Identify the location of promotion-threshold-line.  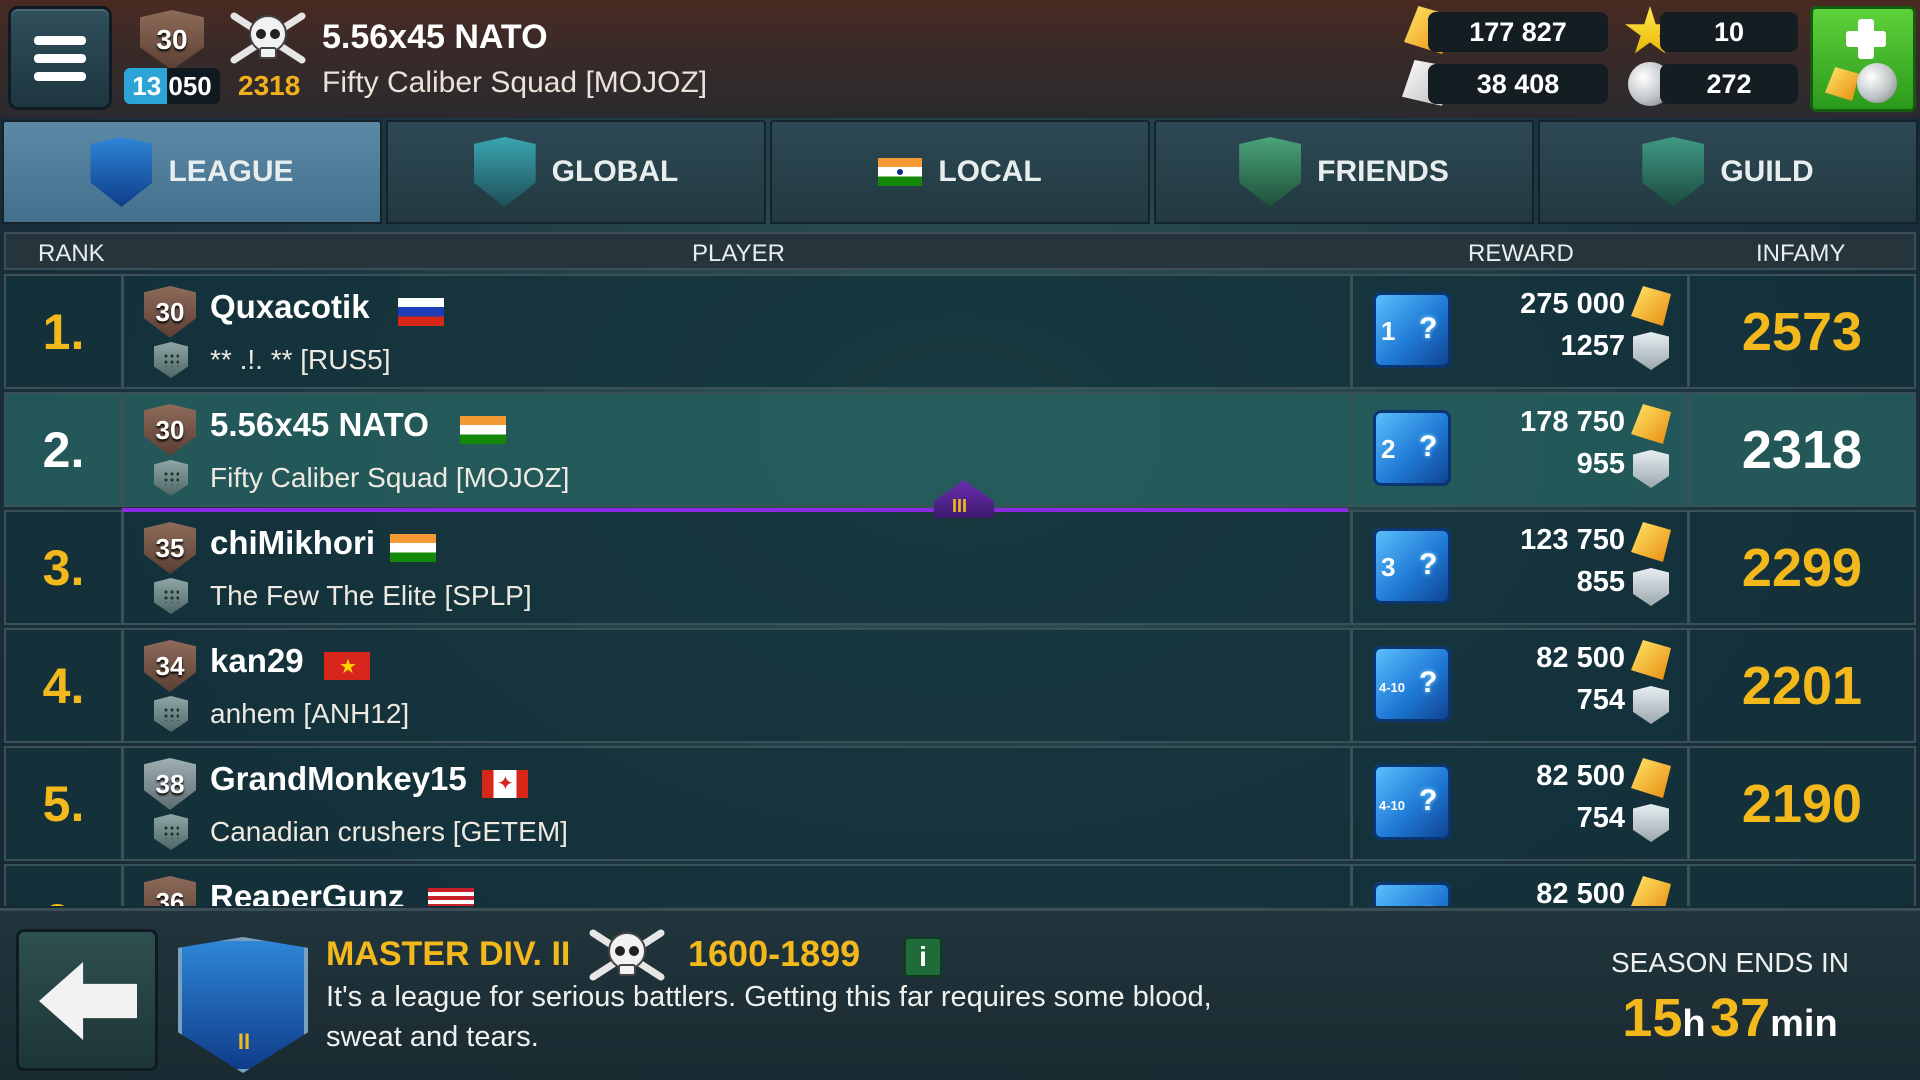
(735, 510).